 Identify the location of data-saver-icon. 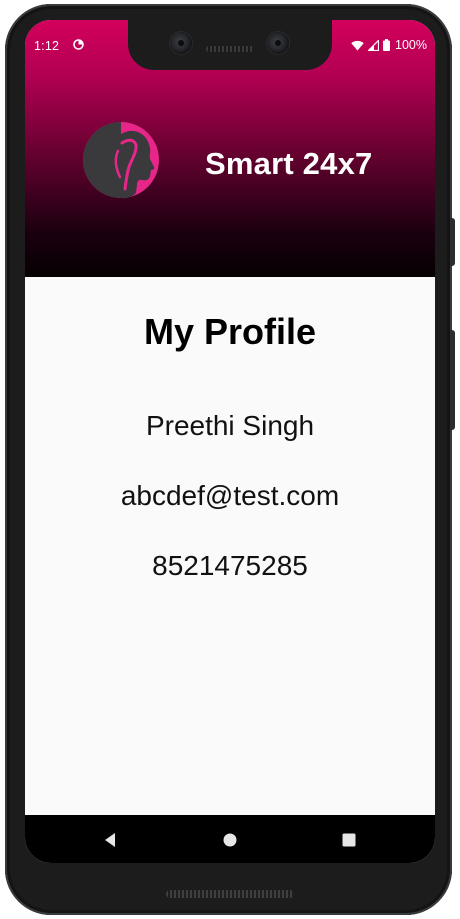
(78, 44).